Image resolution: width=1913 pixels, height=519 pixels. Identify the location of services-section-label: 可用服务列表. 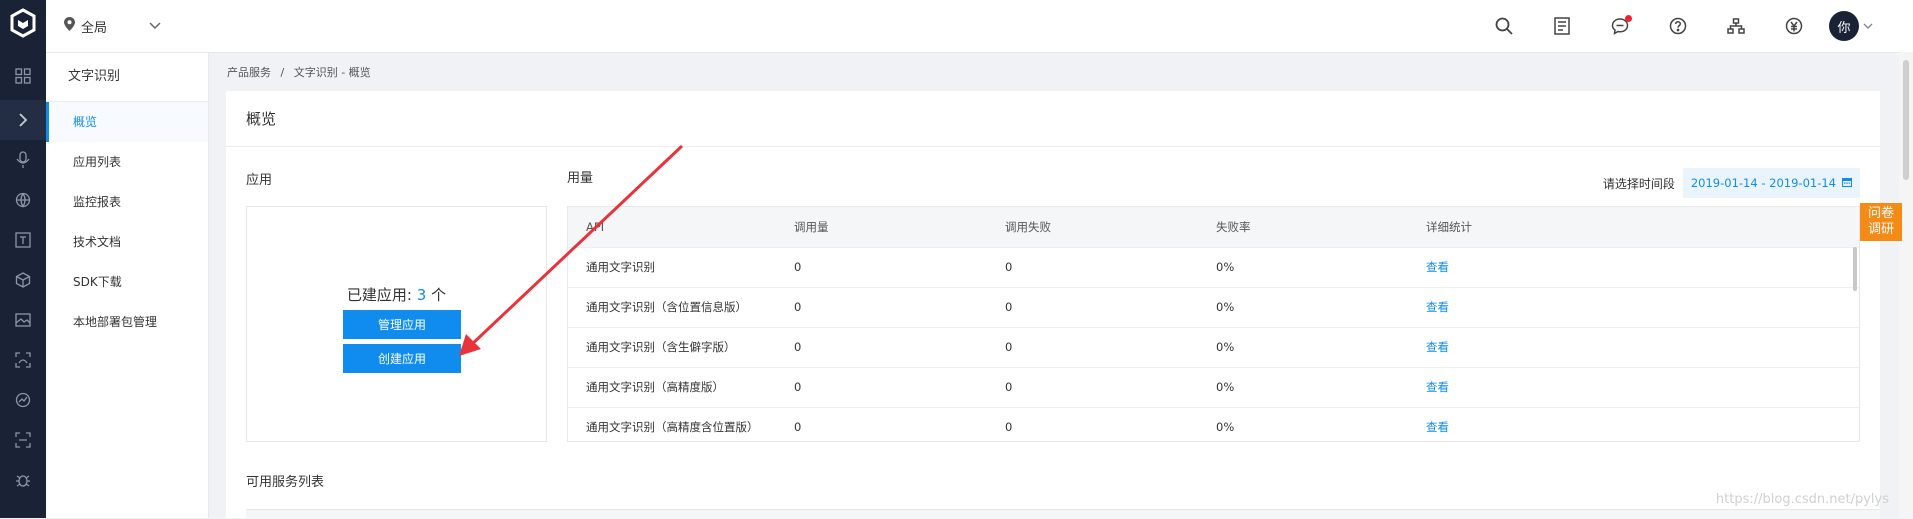
(285, 482).